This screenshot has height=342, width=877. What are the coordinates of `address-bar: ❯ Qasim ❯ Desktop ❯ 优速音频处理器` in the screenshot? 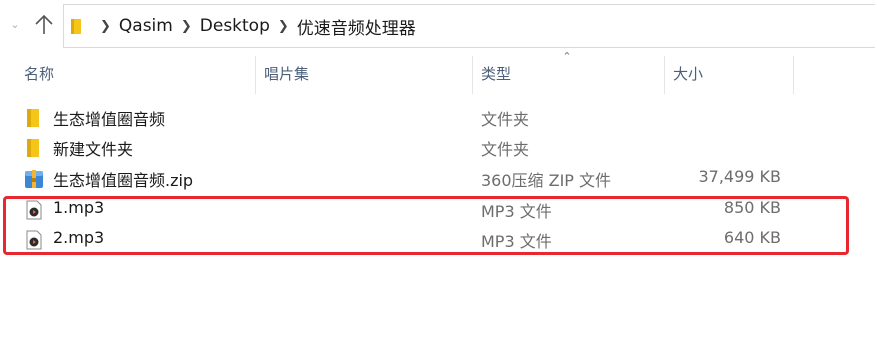 It's located at (469, 26).